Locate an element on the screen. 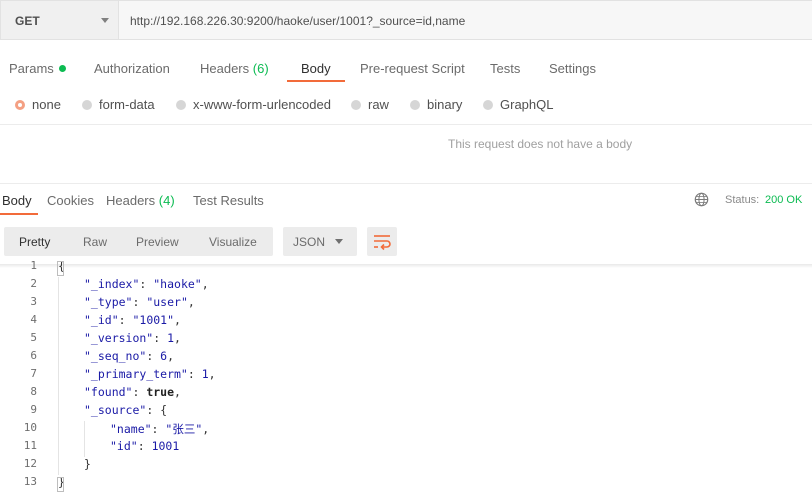  code-text: "id": 1001 is located at coordinates (145, 446).